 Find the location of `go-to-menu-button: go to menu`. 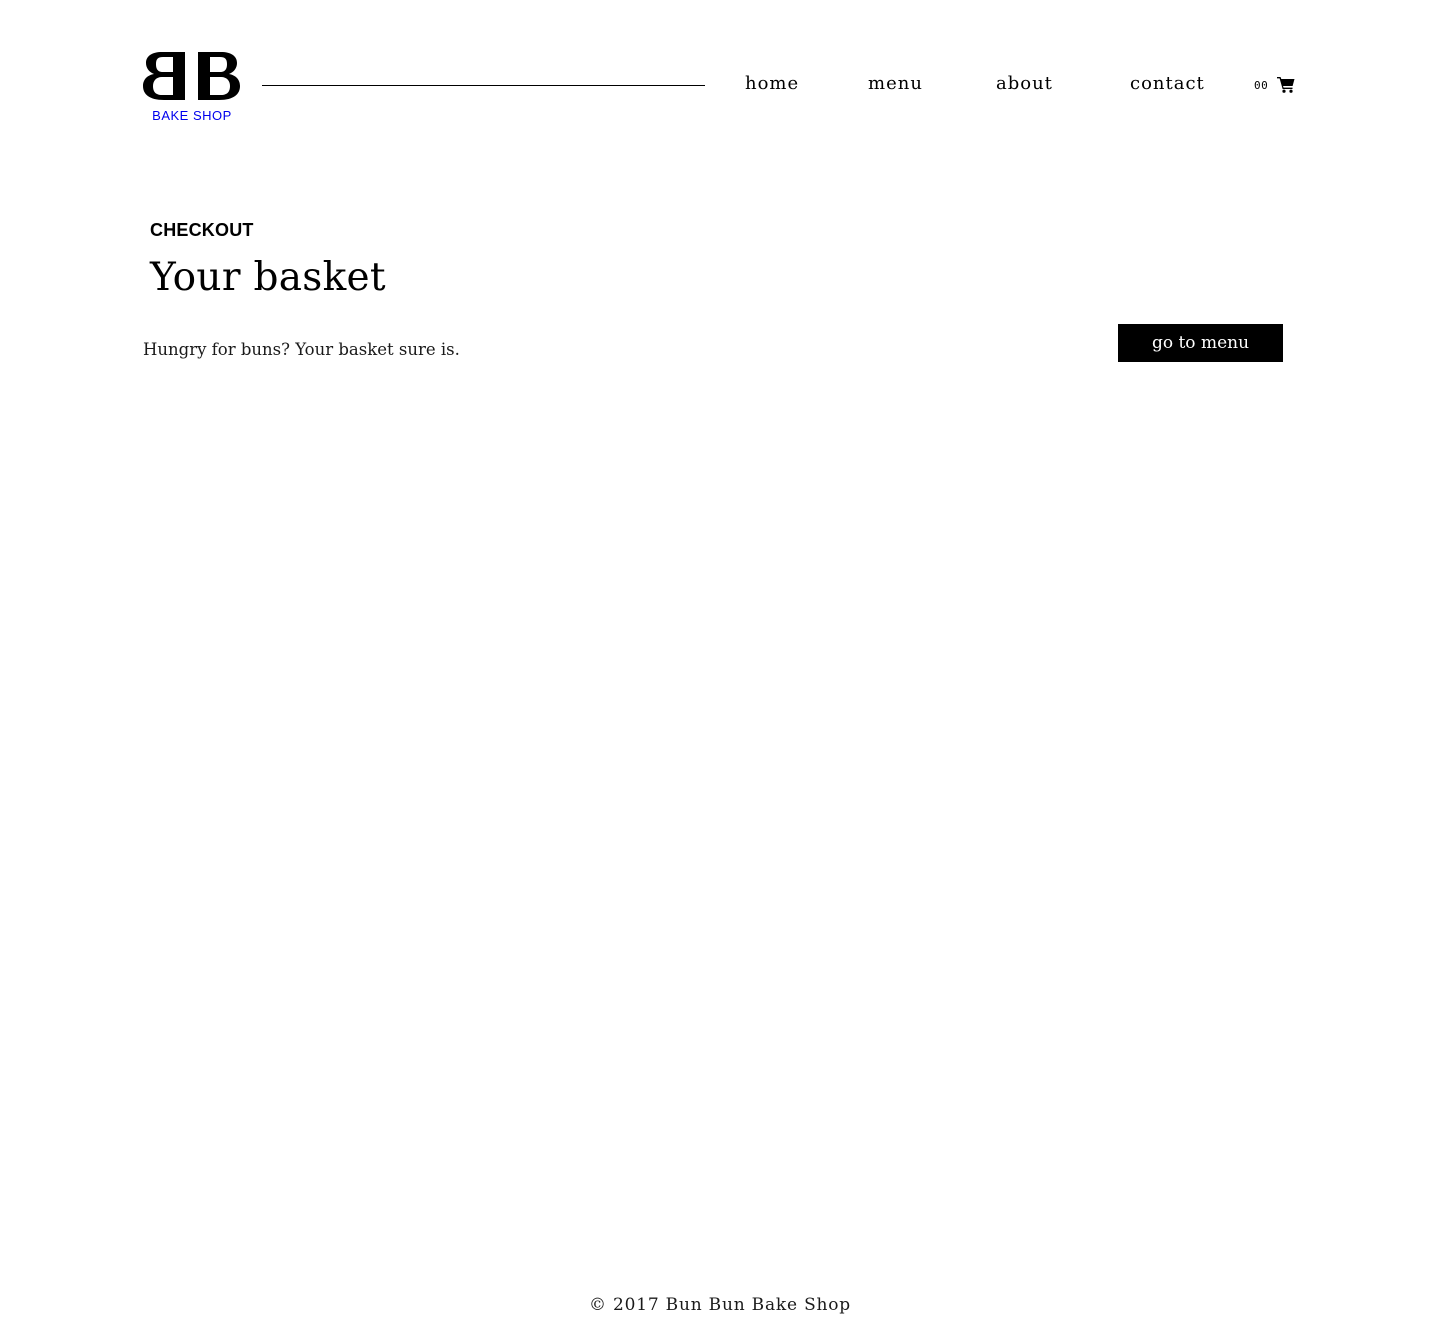

go-to-menu-button: go to menu is located at coordinates (1200, 343).